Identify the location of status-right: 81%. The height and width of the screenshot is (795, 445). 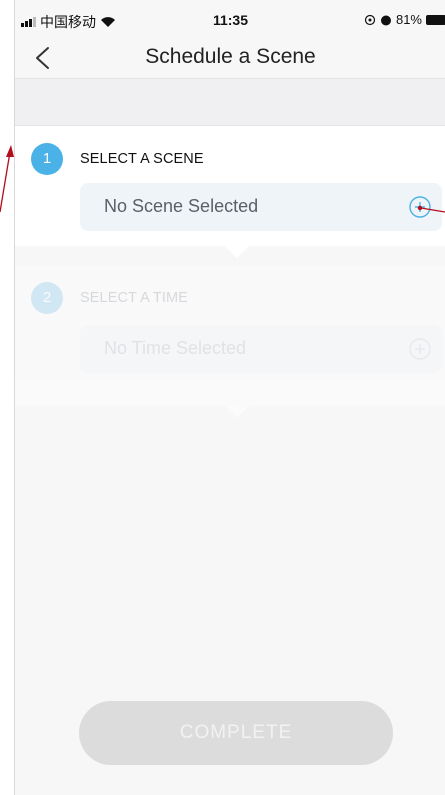
(404, 19).